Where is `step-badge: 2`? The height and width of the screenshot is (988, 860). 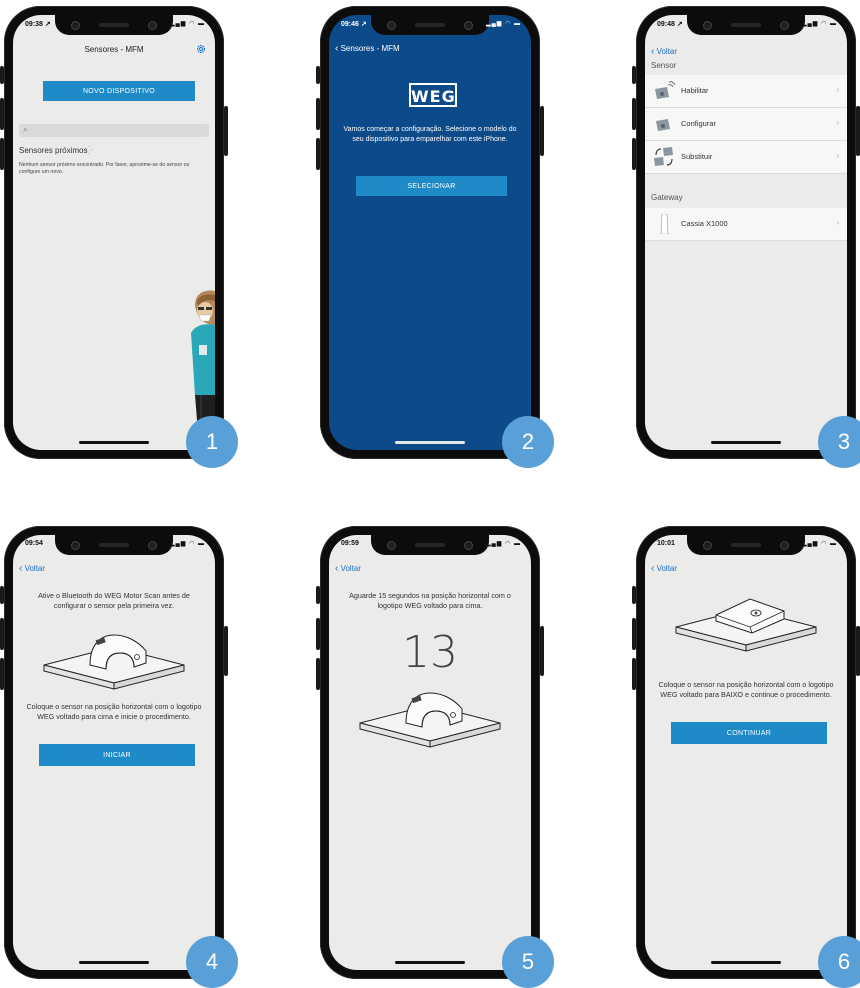
step-badge: 2 is located at coordinates (528, 442).